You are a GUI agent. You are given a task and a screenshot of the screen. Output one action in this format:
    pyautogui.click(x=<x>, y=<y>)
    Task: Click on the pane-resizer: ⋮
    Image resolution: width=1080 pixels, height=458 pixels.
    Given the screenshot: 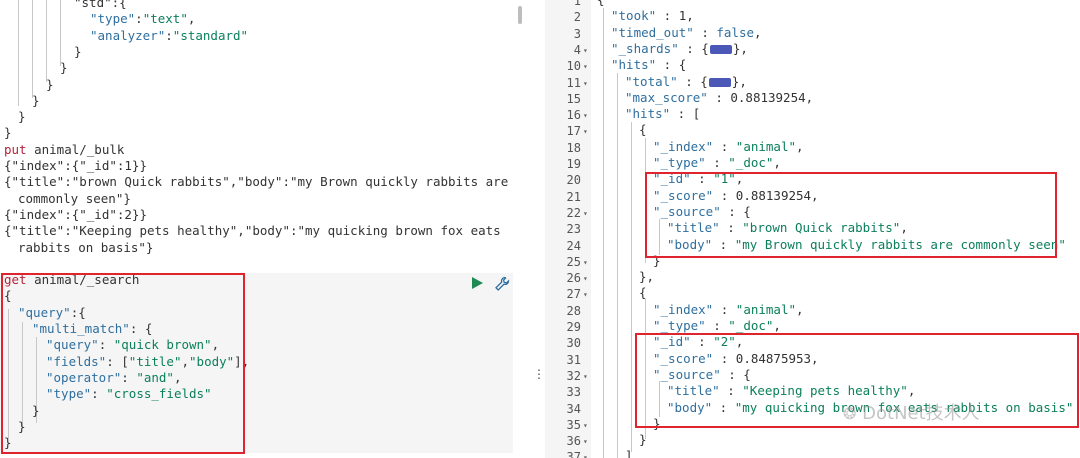 What is the action you would take?
    pyautogui.click(x=535, y=229)
    